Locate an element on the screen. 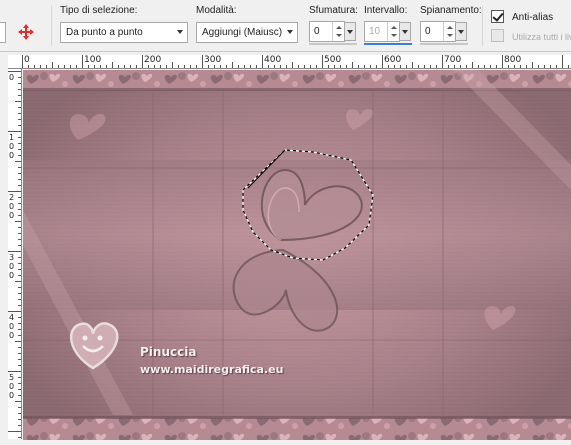  interval-stepper is located at coordinates (393, 31).